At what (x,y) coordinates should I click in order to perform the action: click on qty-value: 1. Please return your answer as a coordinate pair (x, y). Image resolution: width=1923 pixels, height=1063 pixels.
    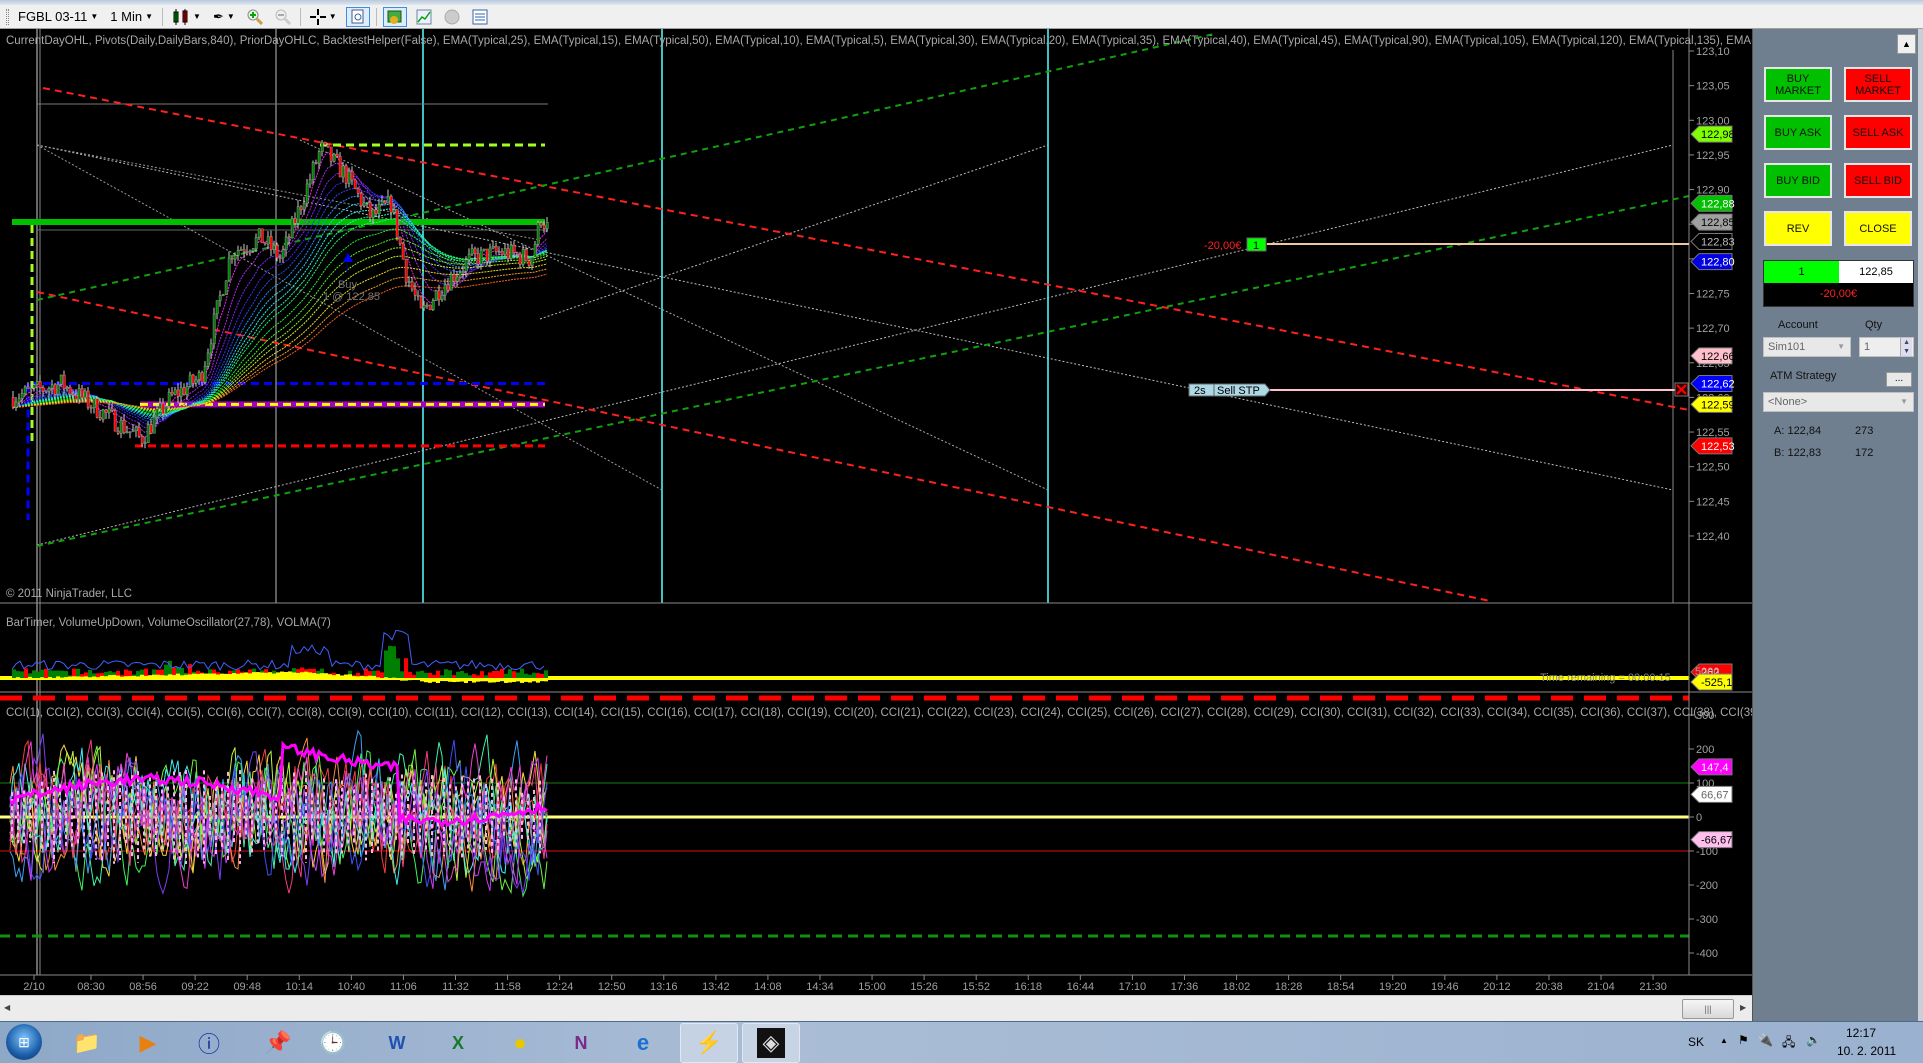
    Looking at the image, I should click on (1867, 347).